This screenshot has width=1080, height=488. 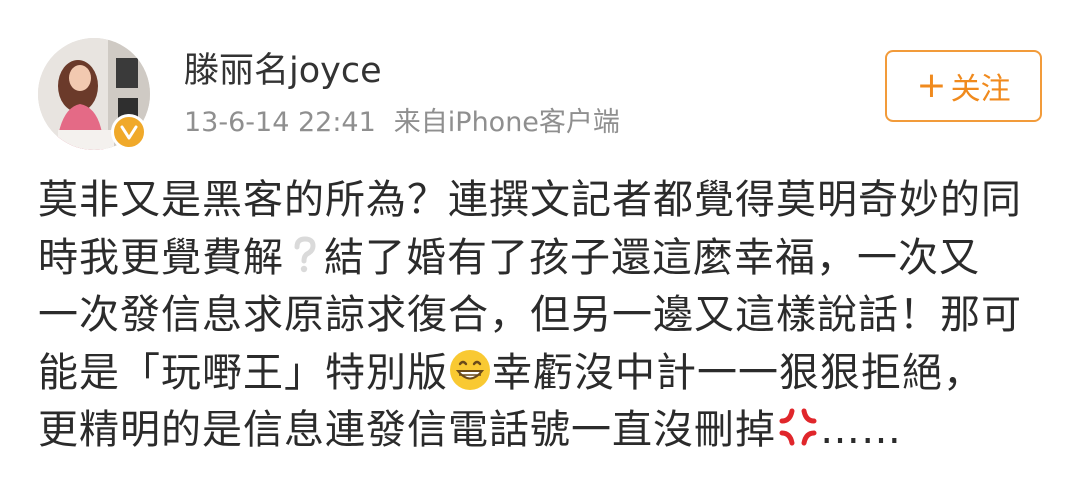 What do you see at coordinates (280, 122) in the screenshot?
I see `post-timestamp: 13-6-14 22:41` at bounding box center [280, 122].